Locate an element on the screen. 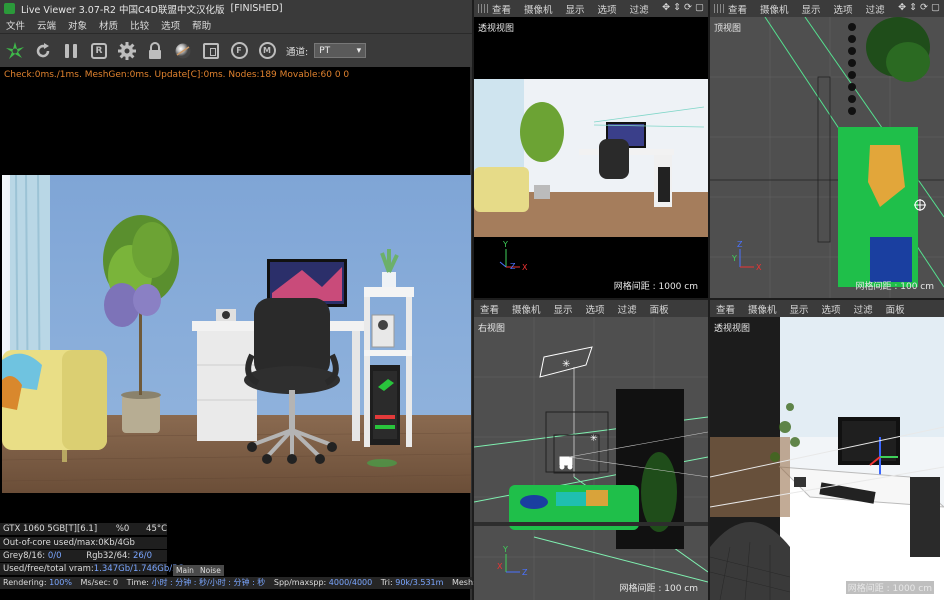 The height and width of the screenshot is (600, 944). vram-row: Used/free/total vram:1.347Gb/1.746Gb/5G is located at coordinates (92, 569).